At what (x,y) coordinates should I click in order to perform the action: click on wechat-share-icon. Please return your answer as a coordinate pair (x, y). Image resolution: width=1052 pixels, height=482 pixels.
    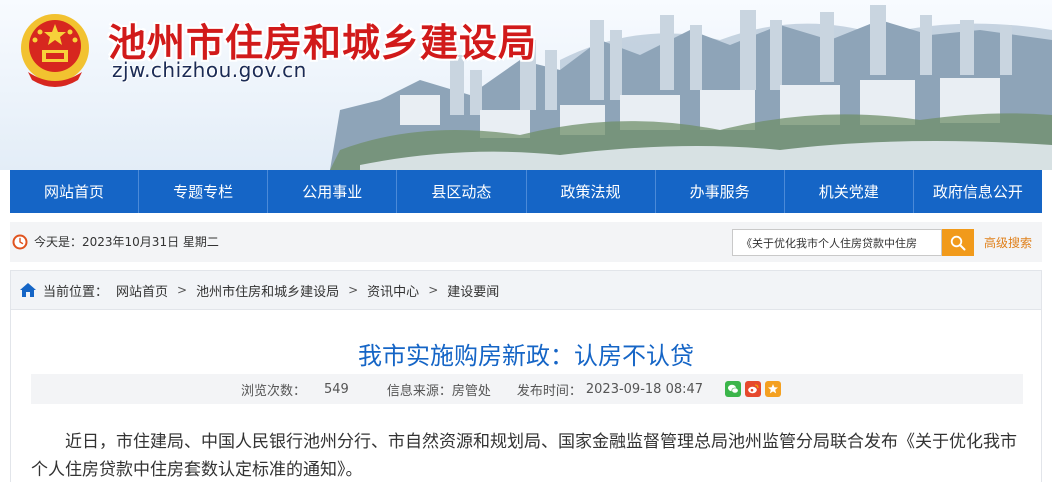
    Looking at the image, I should click on (733, 389).